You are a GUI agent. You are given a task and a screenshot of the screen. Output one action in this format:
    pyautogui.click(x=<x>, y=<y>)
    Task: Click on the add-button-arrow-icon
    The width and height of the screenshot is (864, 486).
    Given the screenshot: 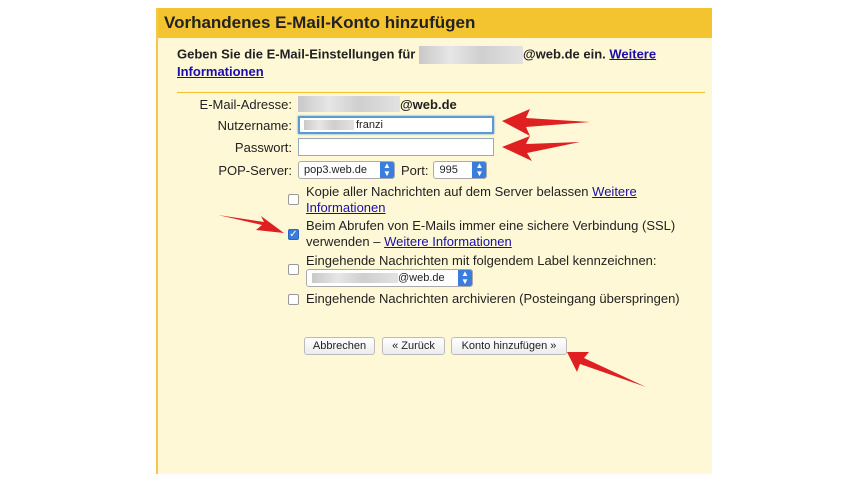 What is the action you would take?
    pyautogui.click(x=606, y=369)
    